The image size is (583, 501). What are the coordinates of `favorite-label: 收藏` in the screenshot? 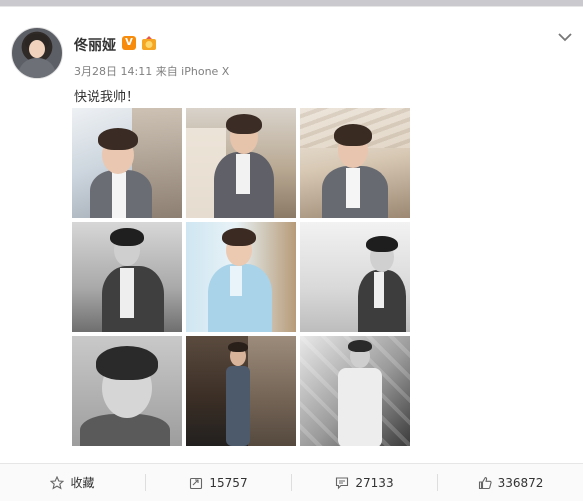 It's located at (82, 483).